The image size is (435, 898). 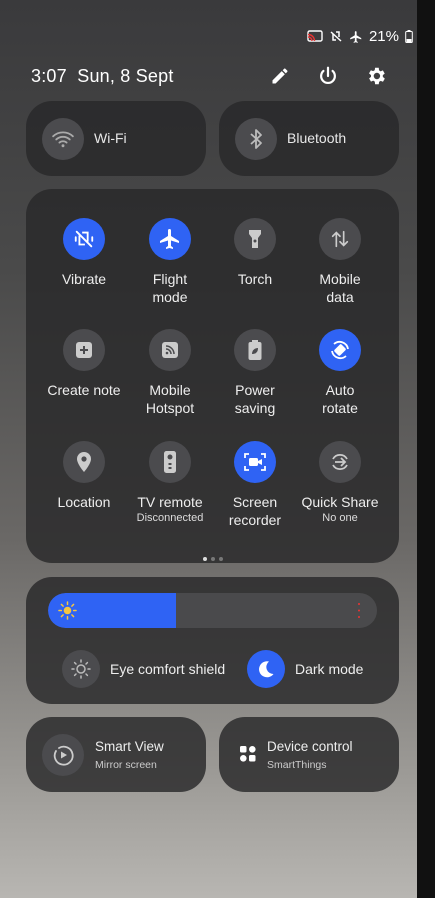 I want to click on torch-icon, so click(x=255, y=239).